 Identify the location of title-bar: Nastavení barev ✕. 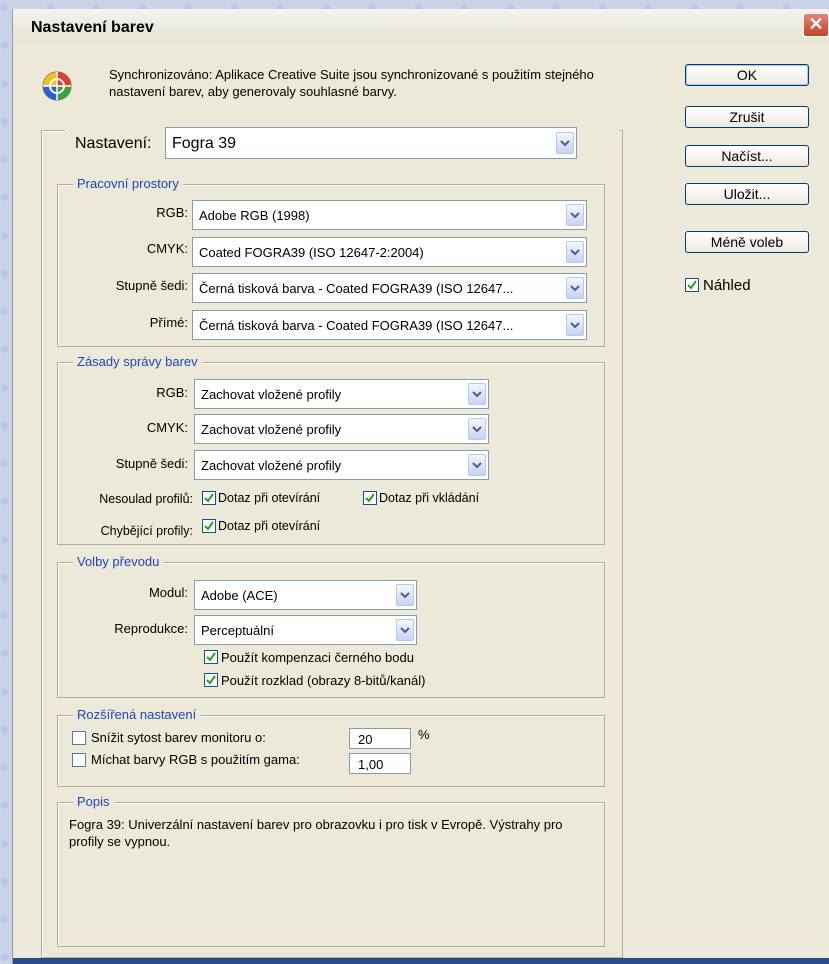
(421, 26).